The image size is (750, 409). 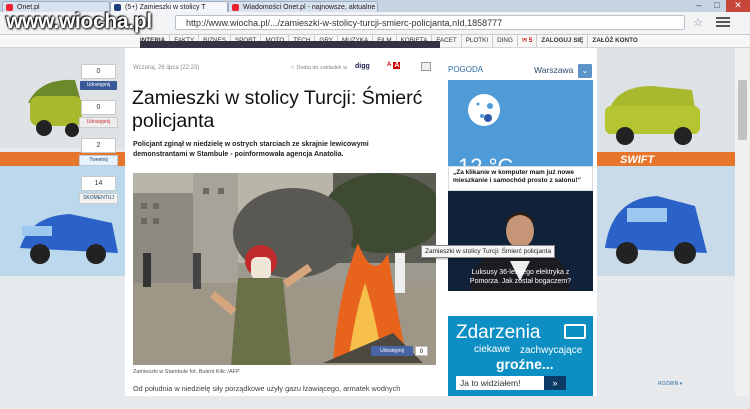 I want to click on chevron-down-icon: ⌄, so click(x=585, y=71).